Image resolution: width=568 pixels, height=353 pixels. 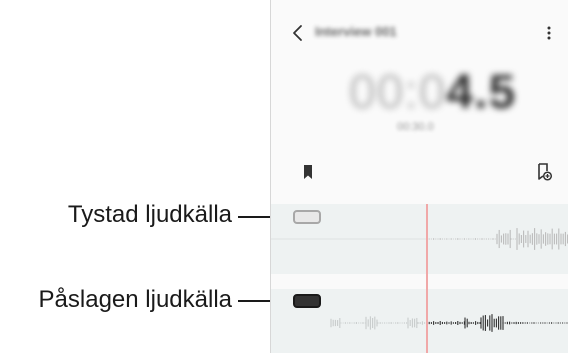 What do you see at coordinates (544, 172) in the screenshot?
I see `add-bookmark-icon` at bounding box center [544, 172].